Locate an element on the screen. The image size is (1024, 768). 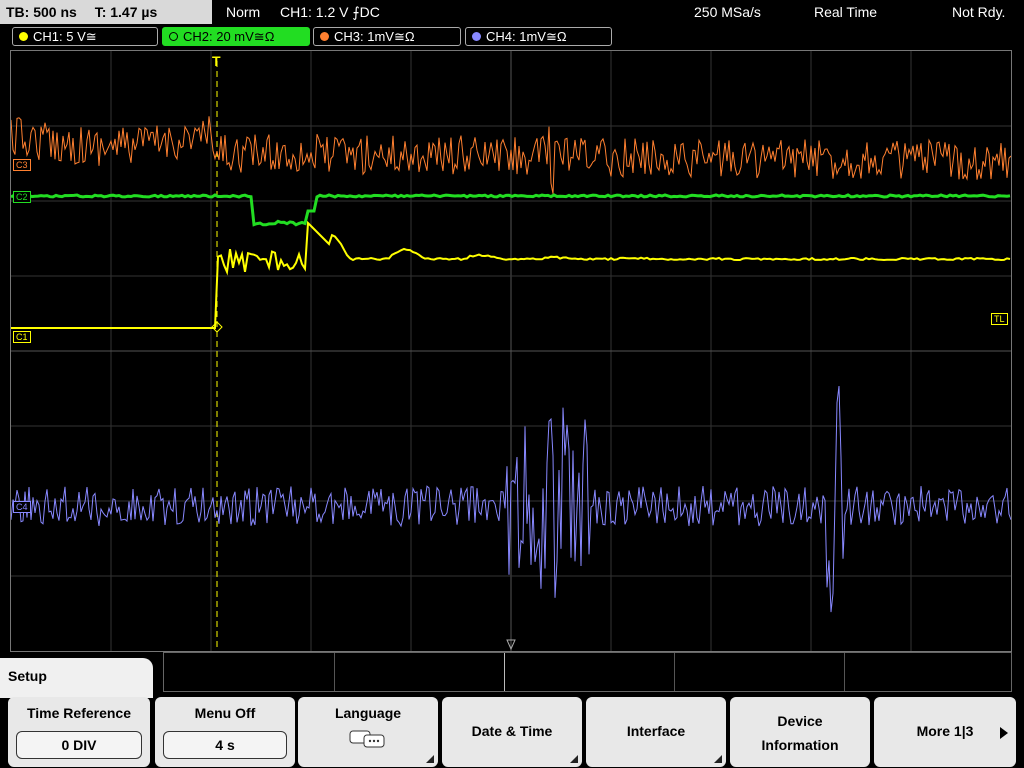
date-time-button: Date & Time is located at coordinates (512, 732).